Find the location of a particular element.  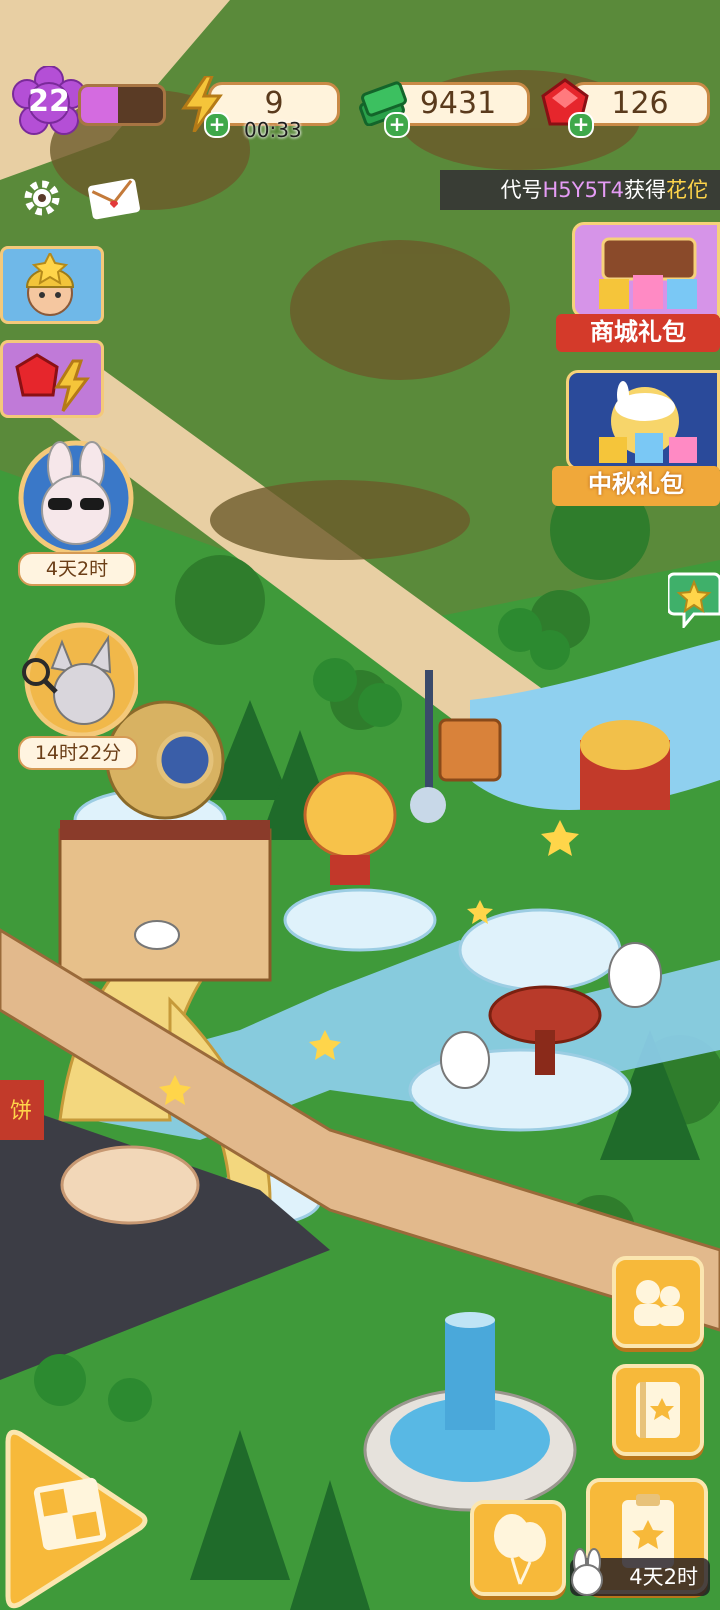

news-ticker: 代号H5Y5T4获得花佗 is located at coordinates (580, 190).